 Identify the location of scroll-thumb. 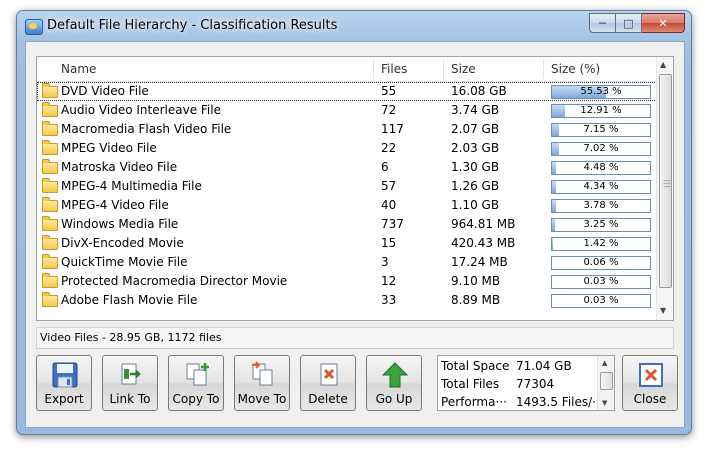
(606, 381).